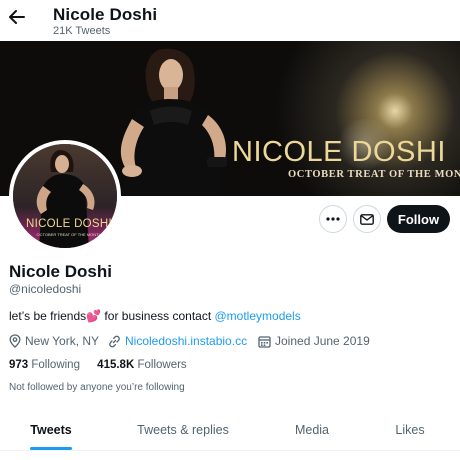 This screenshot has width=460, height=460. I want to click on followed-by-note: Not followed by anyone you’re following, so click(97, 387).